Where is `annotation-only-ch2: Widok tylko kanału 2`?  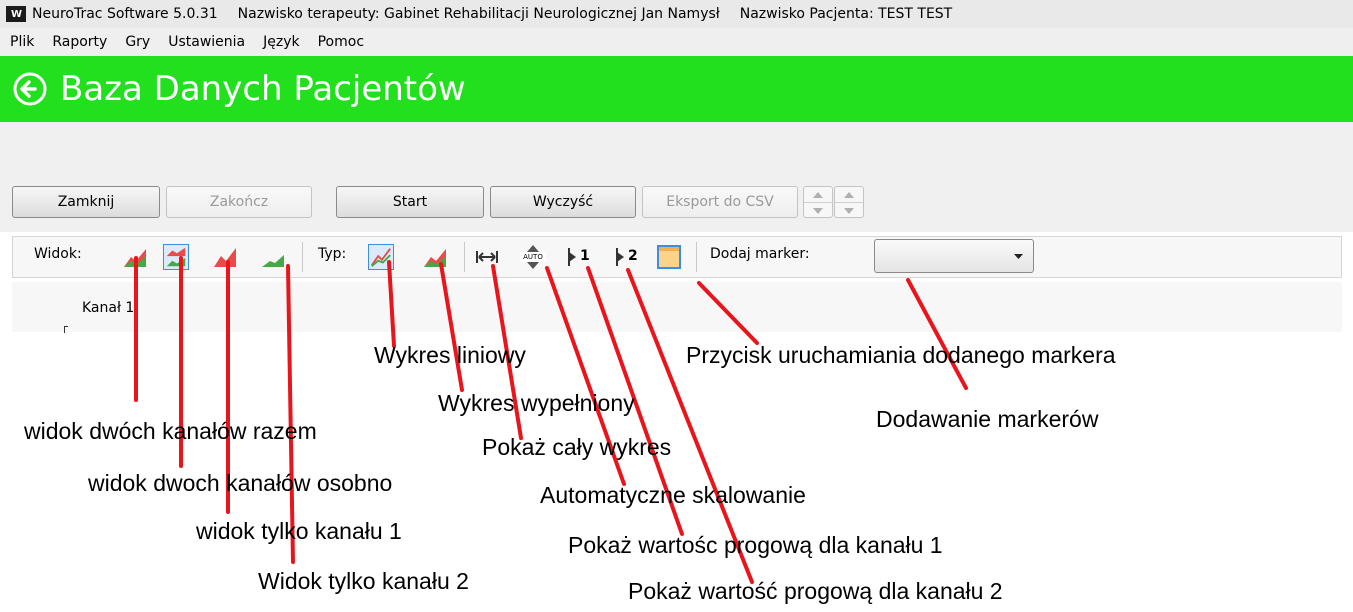
annotation-only-ch2: Widok tylko kanału 2 is located at coordinates (363, 581).